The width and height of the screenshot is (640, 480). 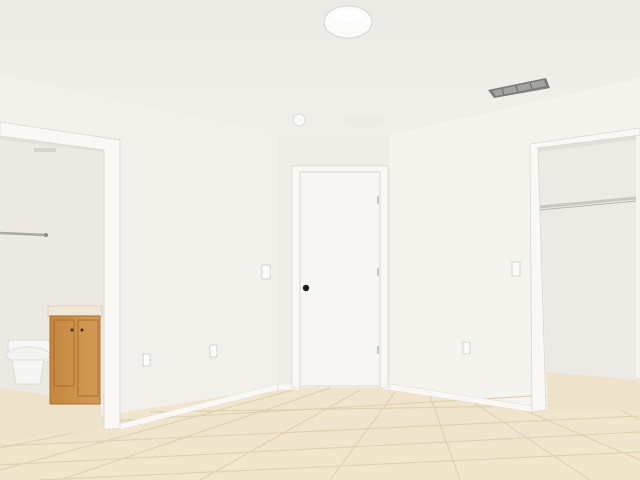 What do you see at coordinates (60, 280) in the screenshot?
I see `bathroom-doorway` at bounding box center [60, 280].